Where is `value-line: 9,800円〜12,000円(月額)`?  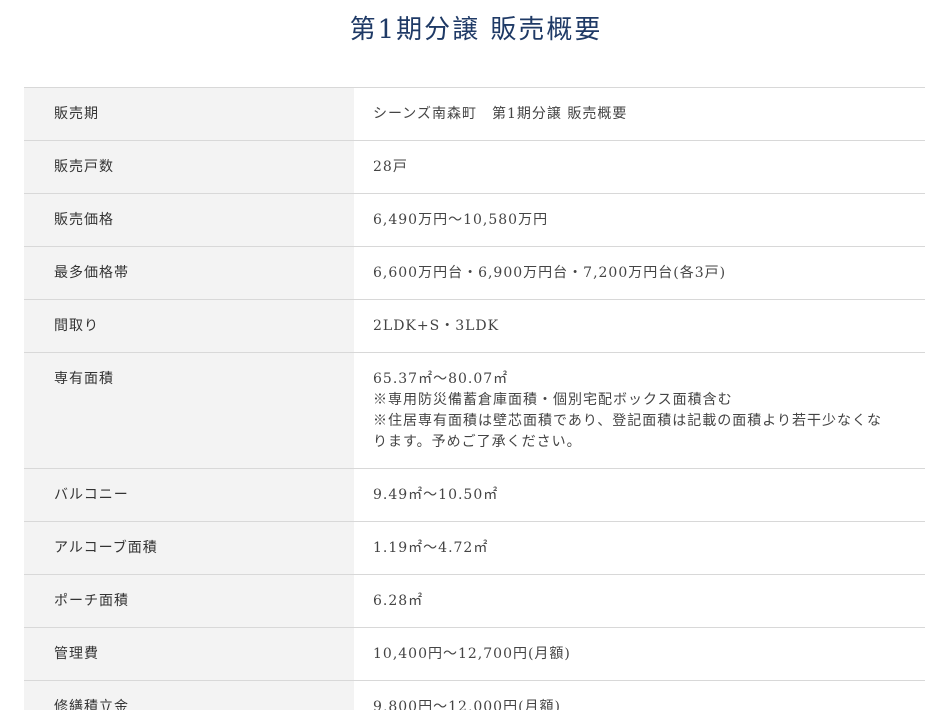 value-line: 9,800円〜12,000円(月額) is located at coordinates (467, 704).